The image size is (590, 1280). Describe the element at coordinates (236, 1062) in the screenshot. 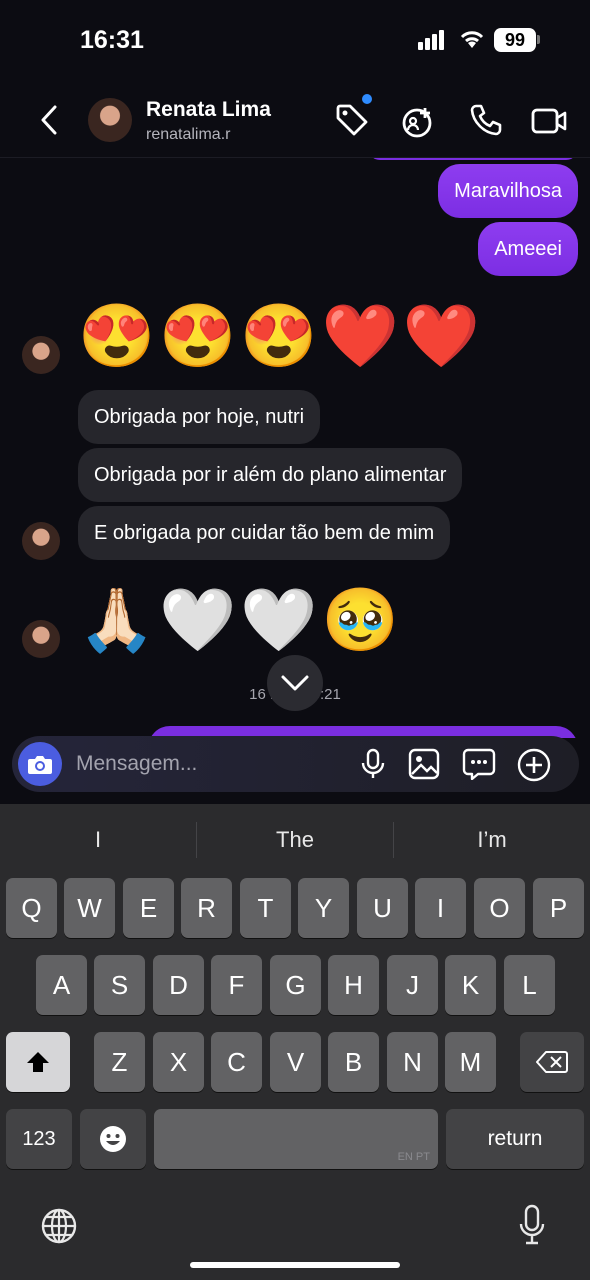

I see `key-c: C` at that location.